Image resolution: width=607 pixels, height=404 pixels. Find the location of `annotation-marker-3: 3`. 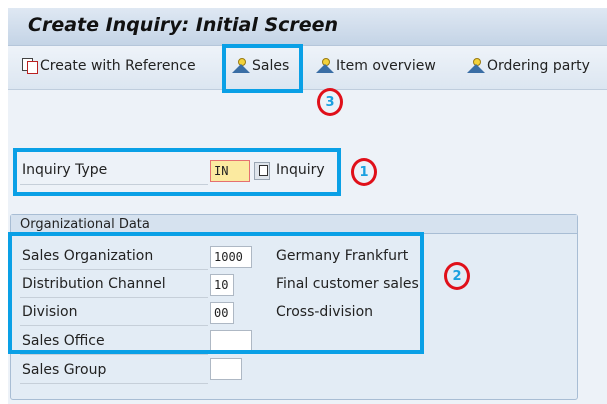

annotation-marker-3: 3 is located at coordinates (330, 102).